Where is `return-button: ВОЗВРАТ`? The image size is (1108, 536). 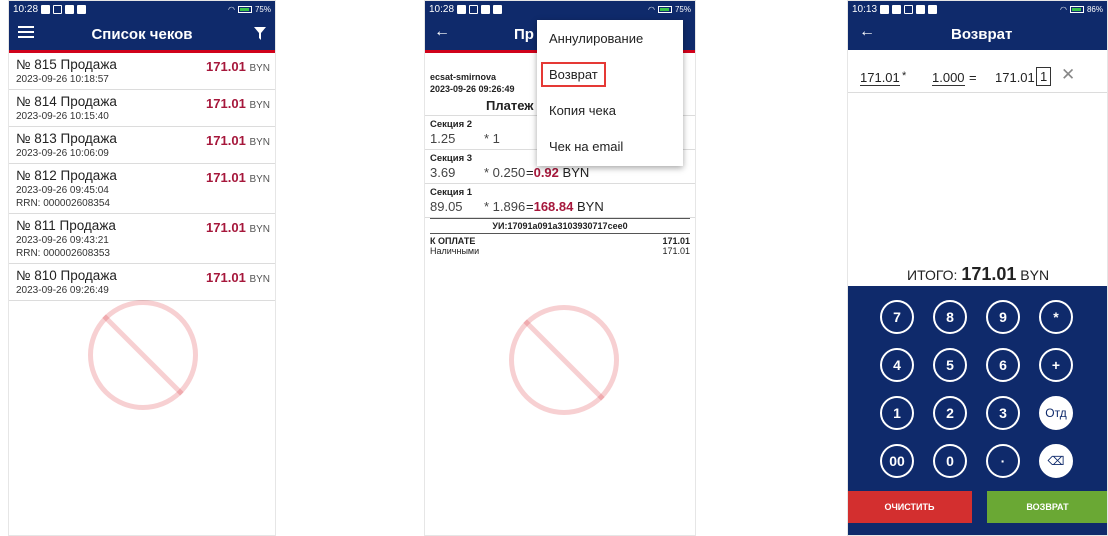 return-button: ВОЗВРАТ is located at coordinates (1047, 507).